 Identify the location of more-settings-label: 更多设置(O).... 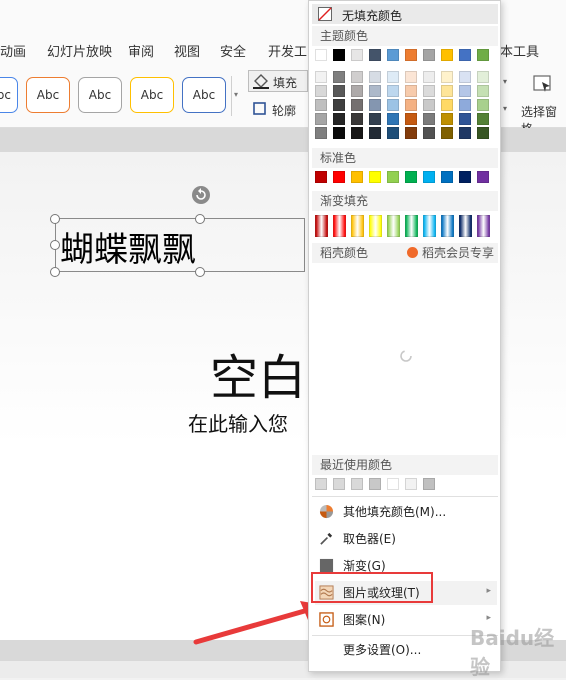
(382, 650).